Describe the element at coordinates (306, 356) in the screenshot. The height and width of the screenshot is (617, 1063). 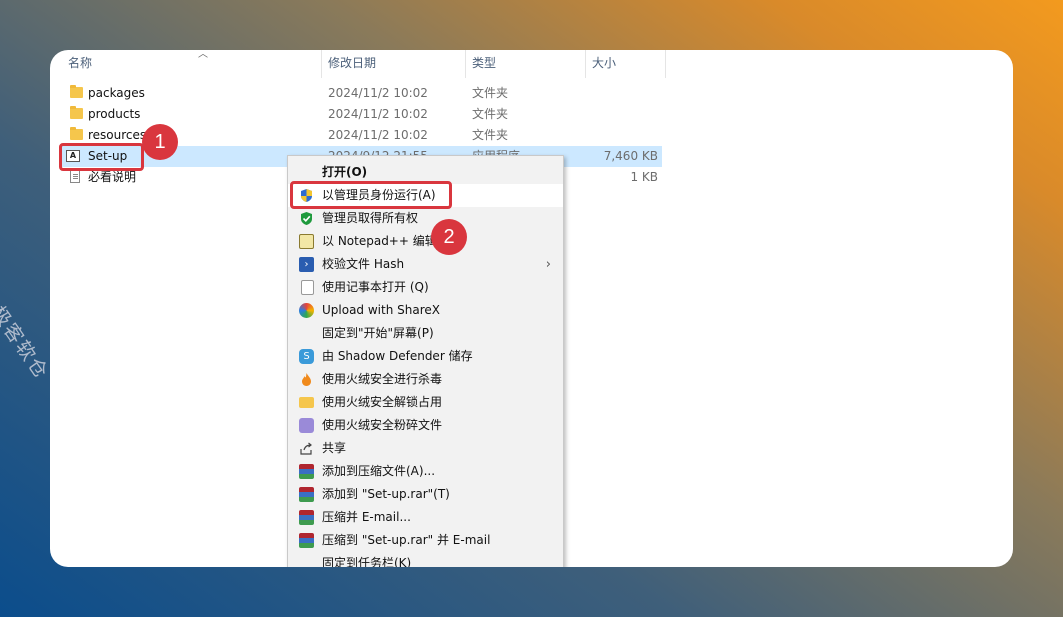
I see `shadow-defender-icon: S` at that location.